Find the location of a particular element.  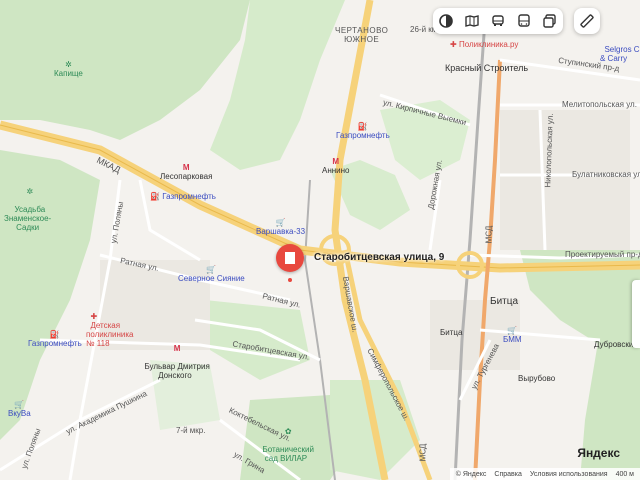

poi-shop: 🛒 Варшавка-33 is located at coordinates (280, 227).